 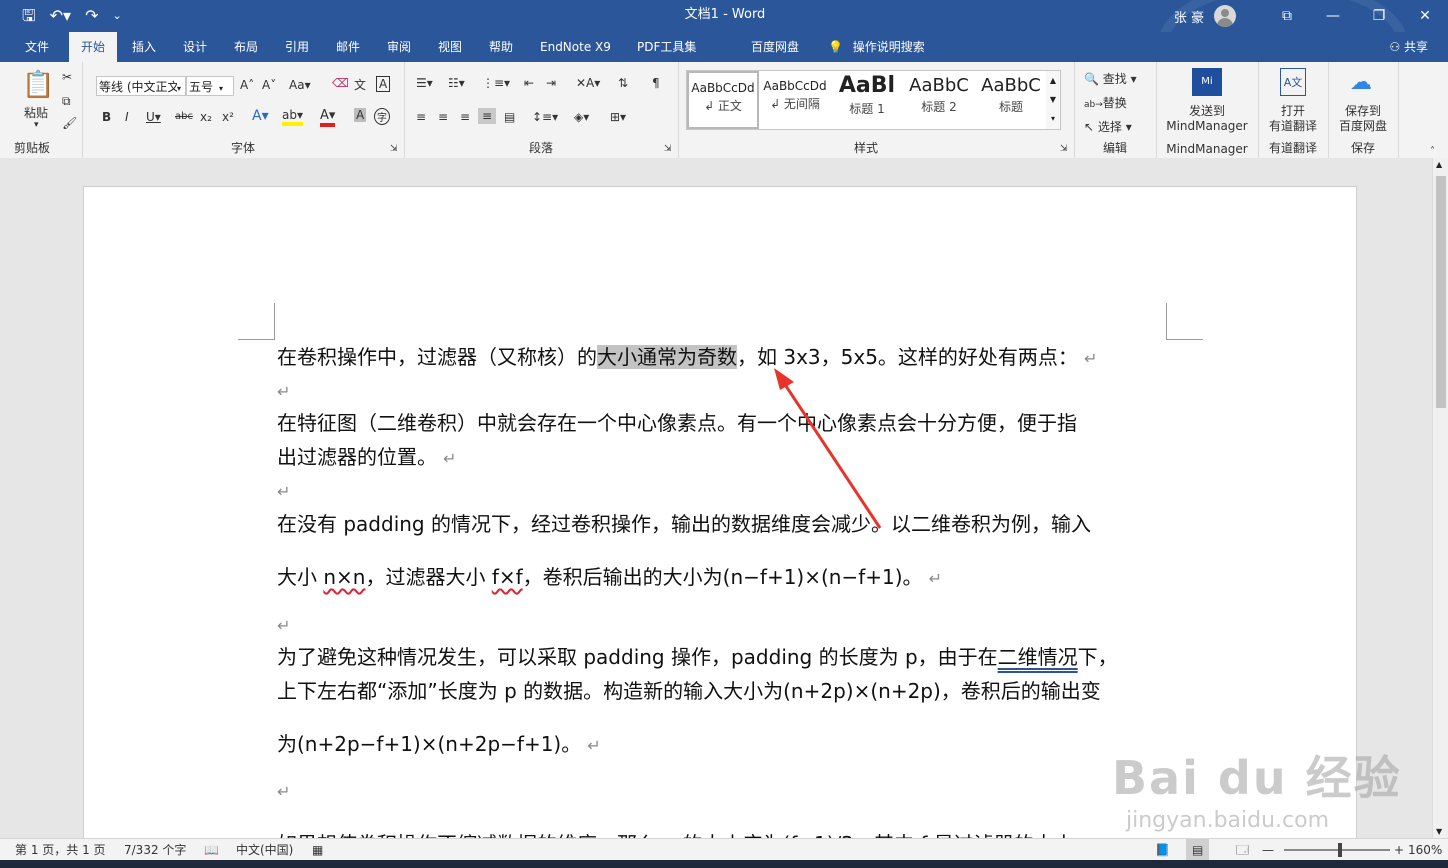 What do you see at coordinates (1108, 126) in the screenshot?
I see `select-button: ↖ 选择 ▾` at bounding box center [1108, 126].